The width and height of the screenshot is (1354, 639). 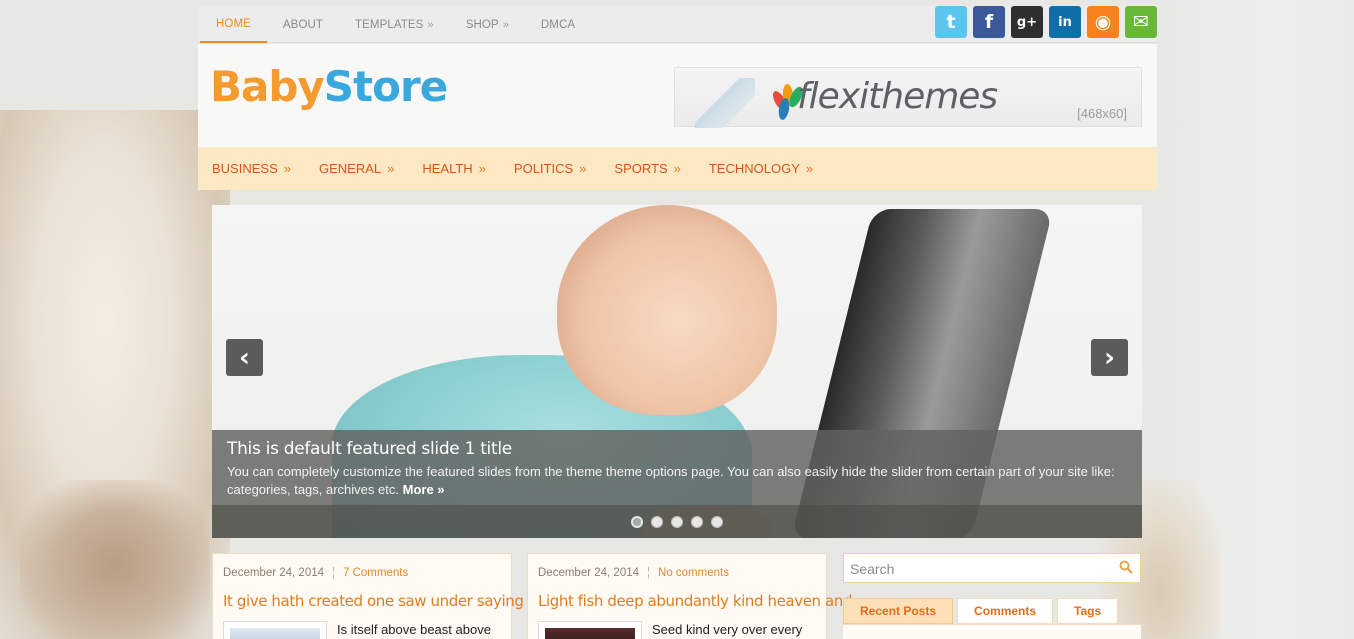 What do you see at coordinates (667, 310) in the screenshot?
I see `slide-image-baby-head` at bounding box center [667, 310].